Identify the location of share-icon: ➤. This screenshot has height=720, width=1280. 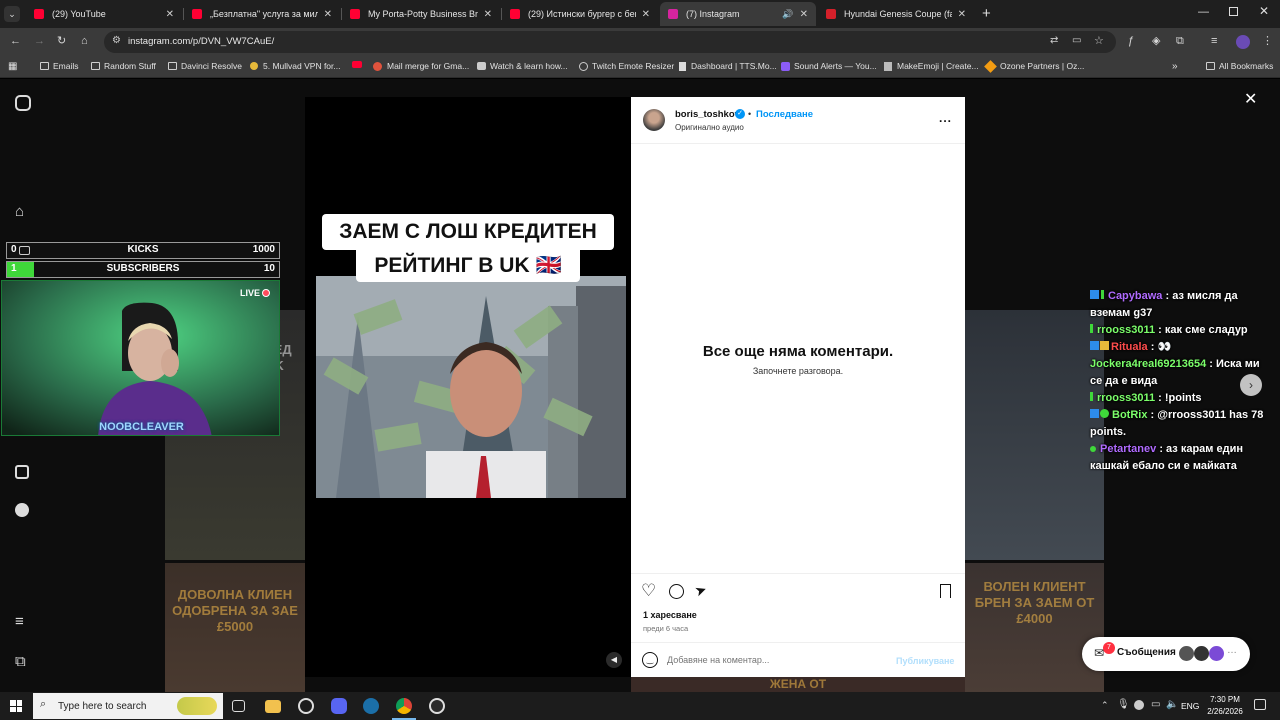
(700, 591).